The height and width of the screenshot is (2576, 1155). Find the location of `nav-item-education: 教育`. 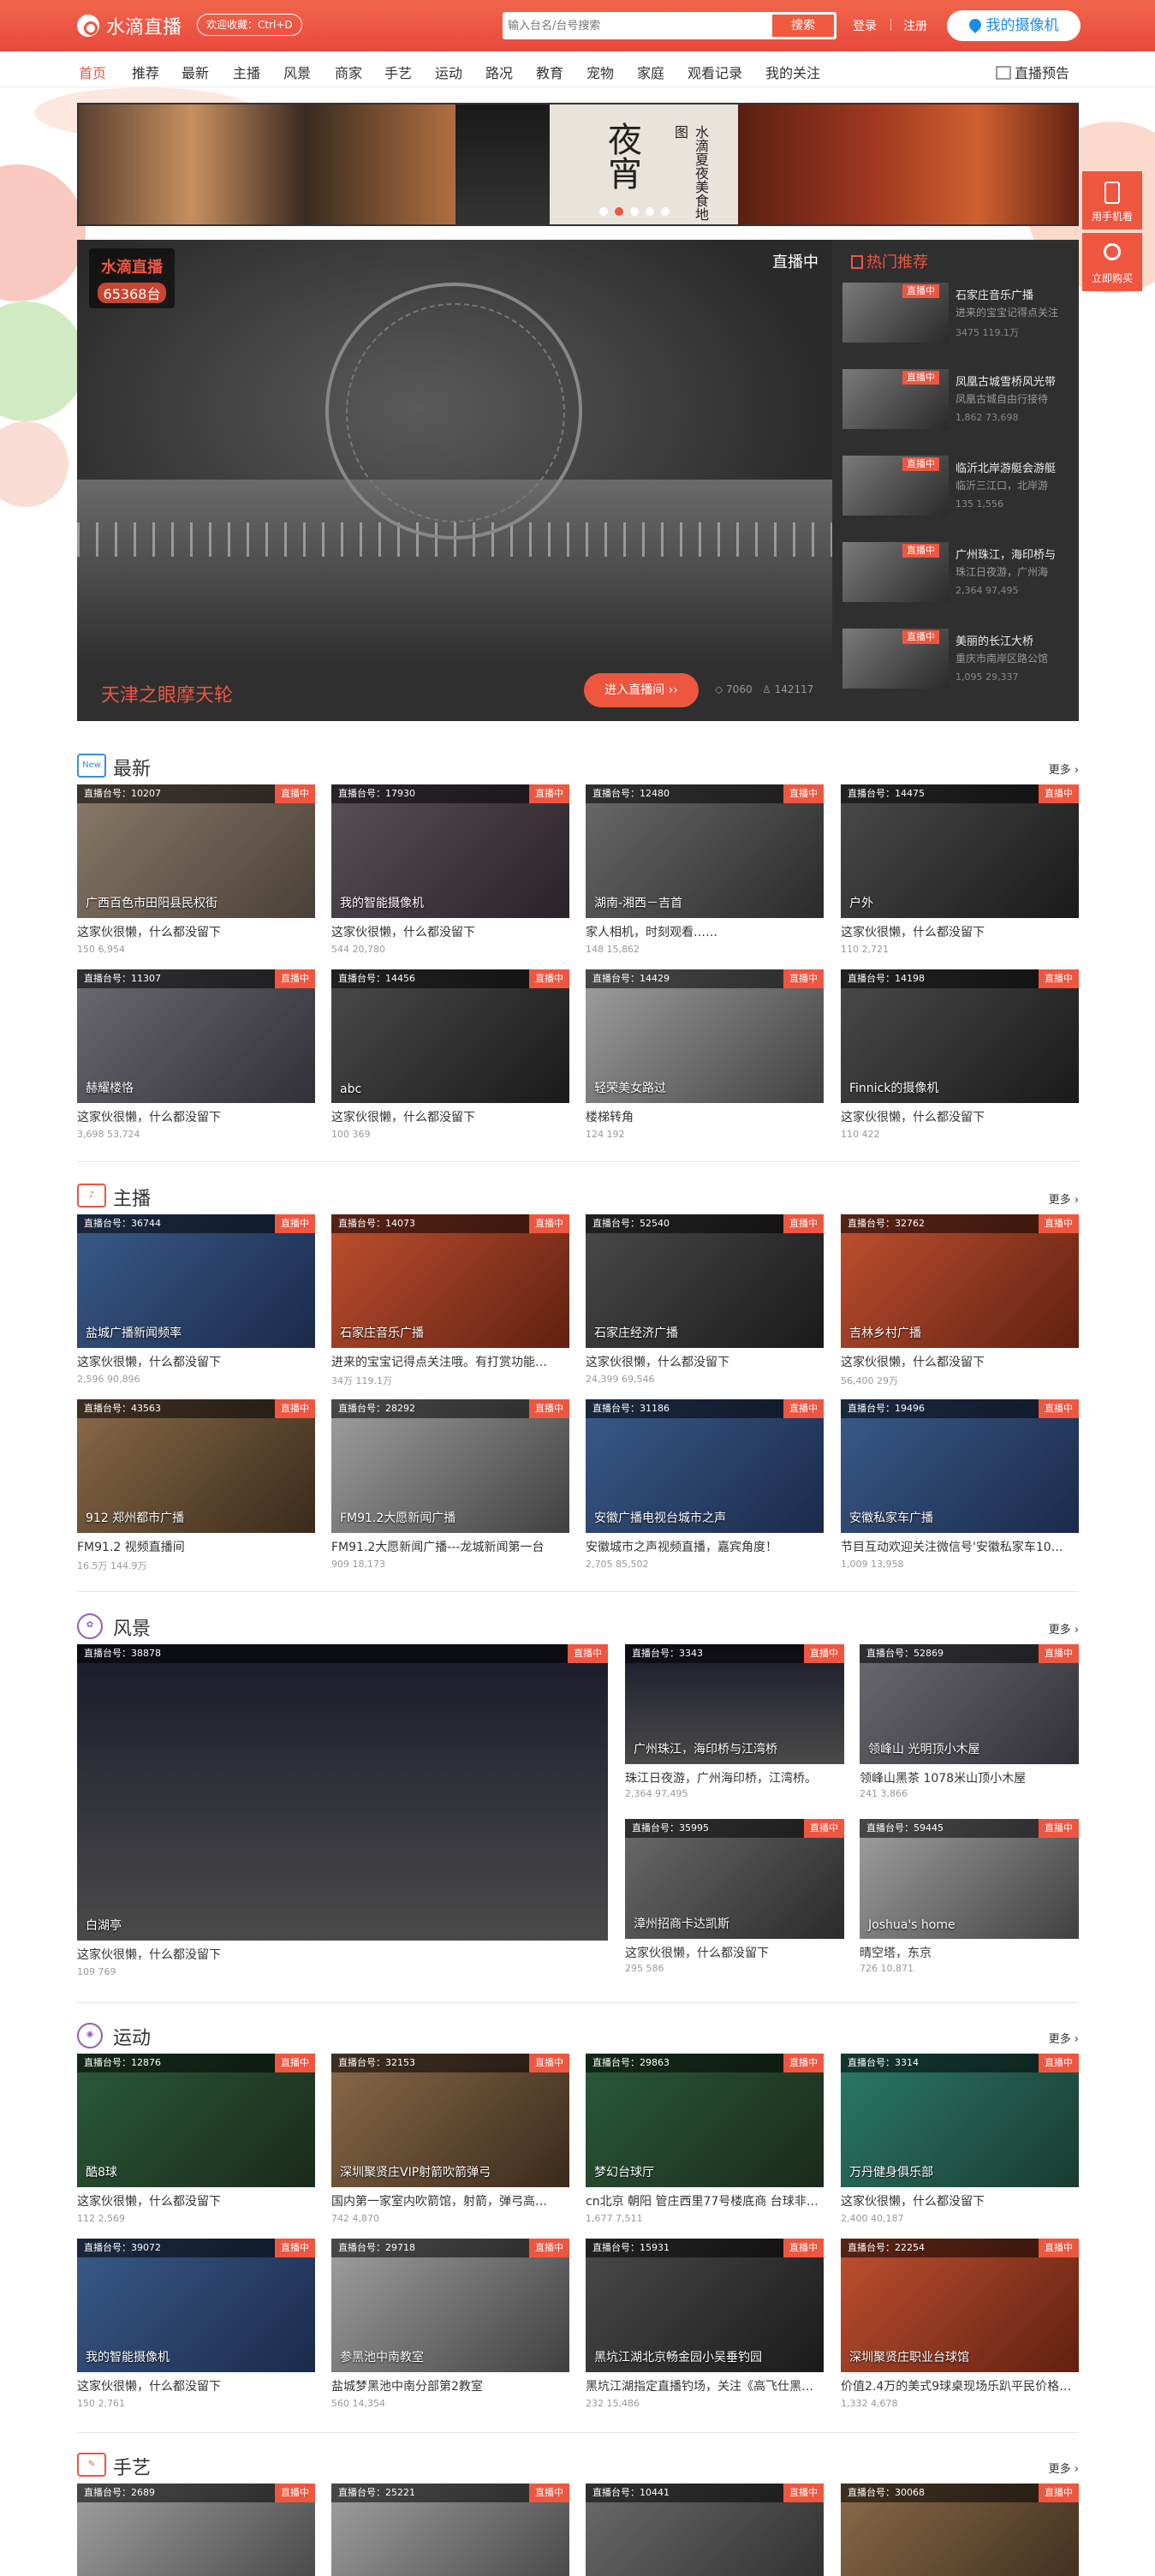

nav-item-education: 教育 is located at coordinates (549, 72).